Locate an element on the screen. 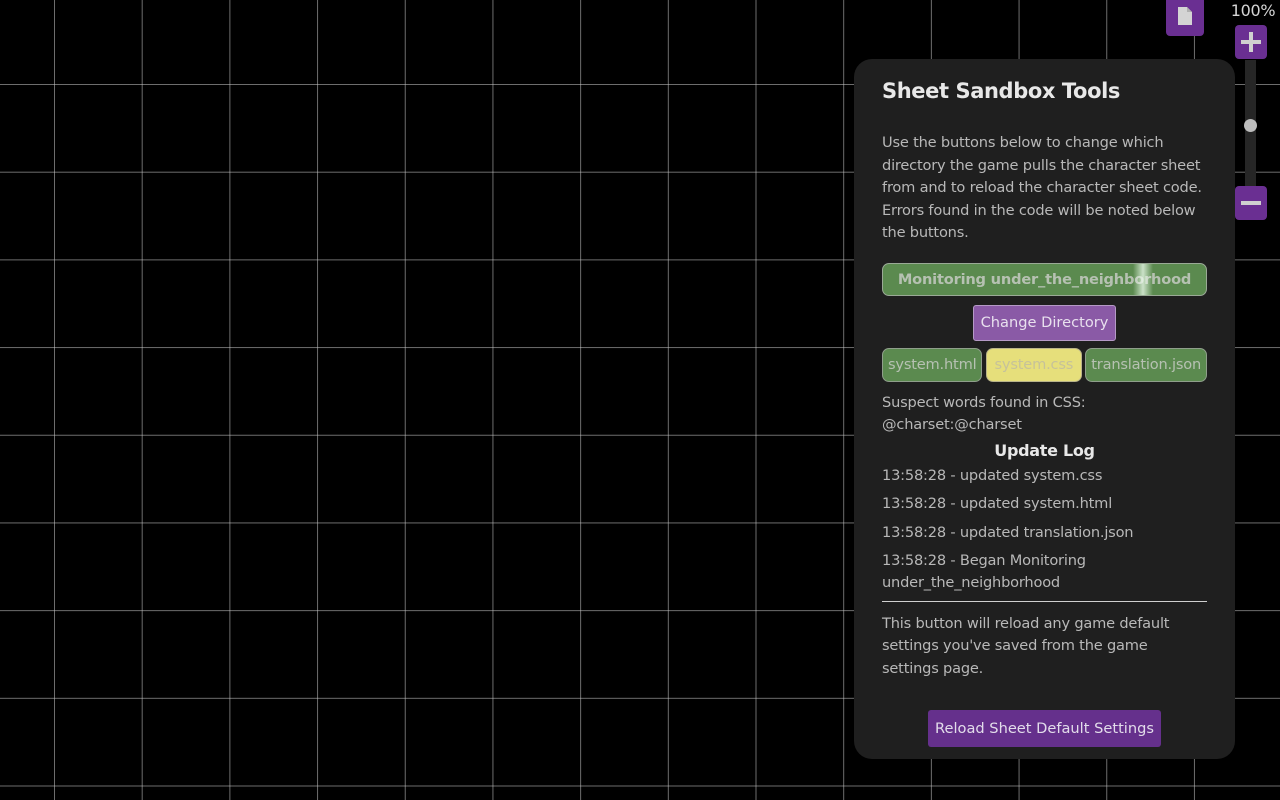  log-entry: 13:58:28 - updated system.css is located at coordinates (992, 475).